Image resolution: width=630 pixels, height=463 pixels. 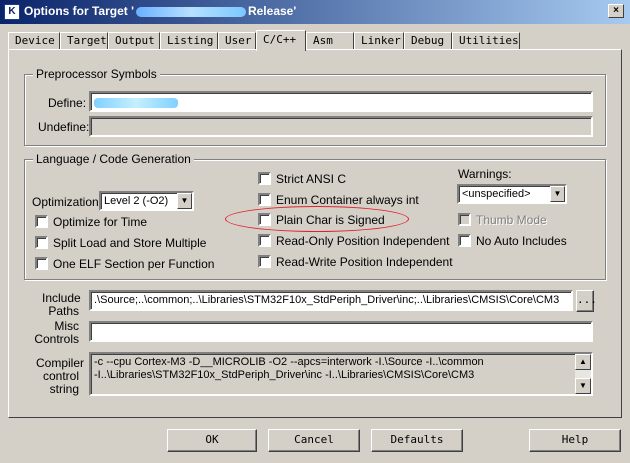 What do you see at coordinates (264, 261) in the screenshot?
I see `rwpi-checkbox` at bounding box center [264, 261].